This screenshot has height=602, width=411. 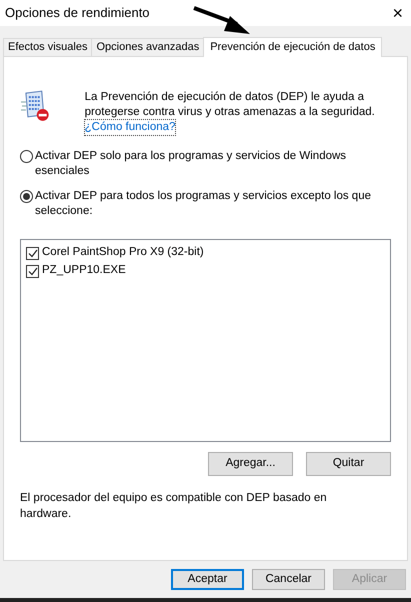 What do you see at coordinates (47, 47) in the screenshot?
I see `tab: Efectos visuales` at bounding box center [47, 47].